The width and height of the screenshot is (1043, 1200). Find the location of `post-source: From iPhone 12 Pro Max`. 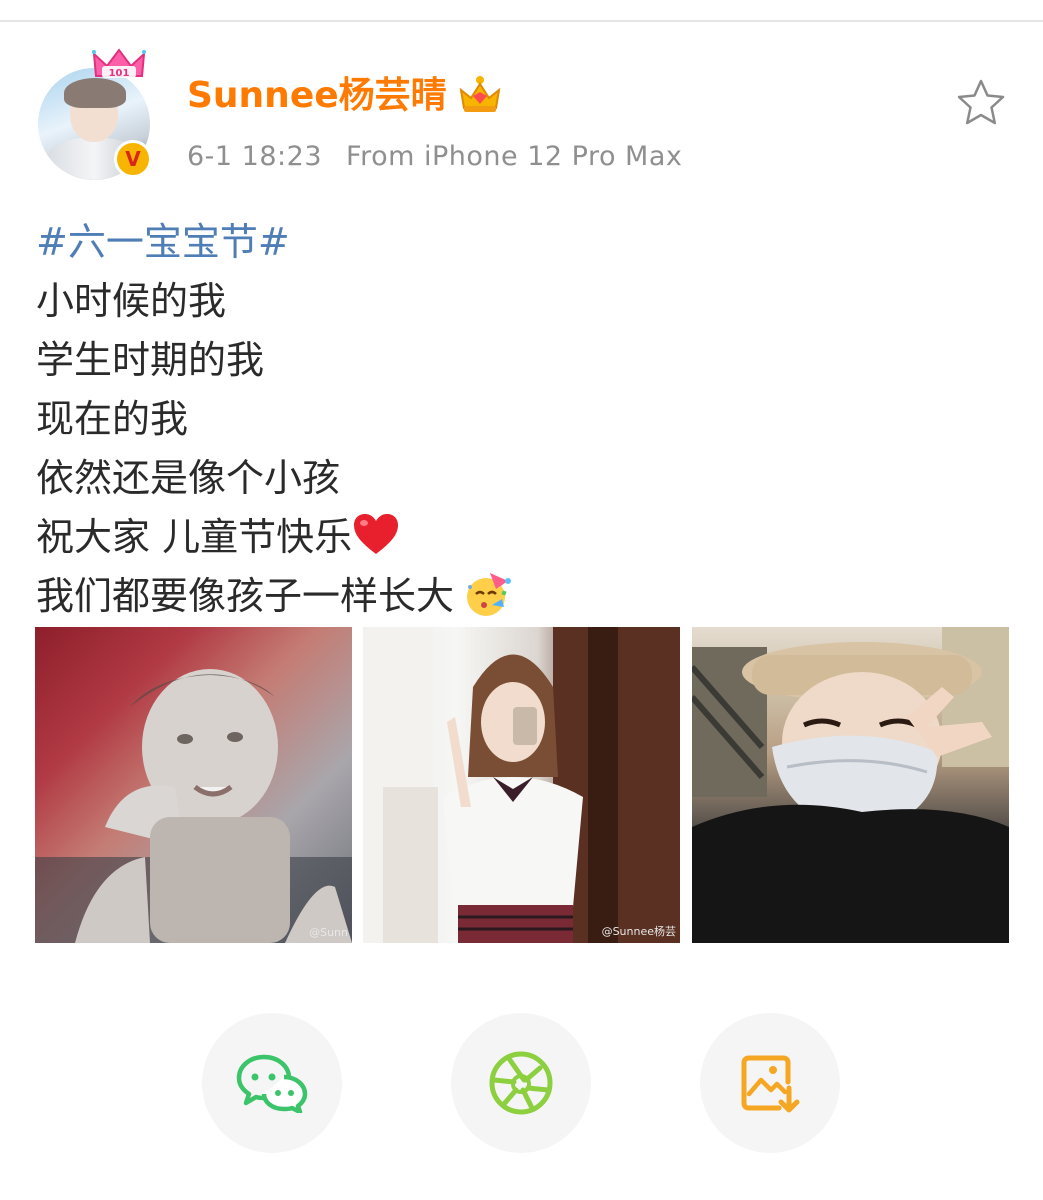

post-source: From iPhone 12 Pro Max is located at coordinates (514, 156).